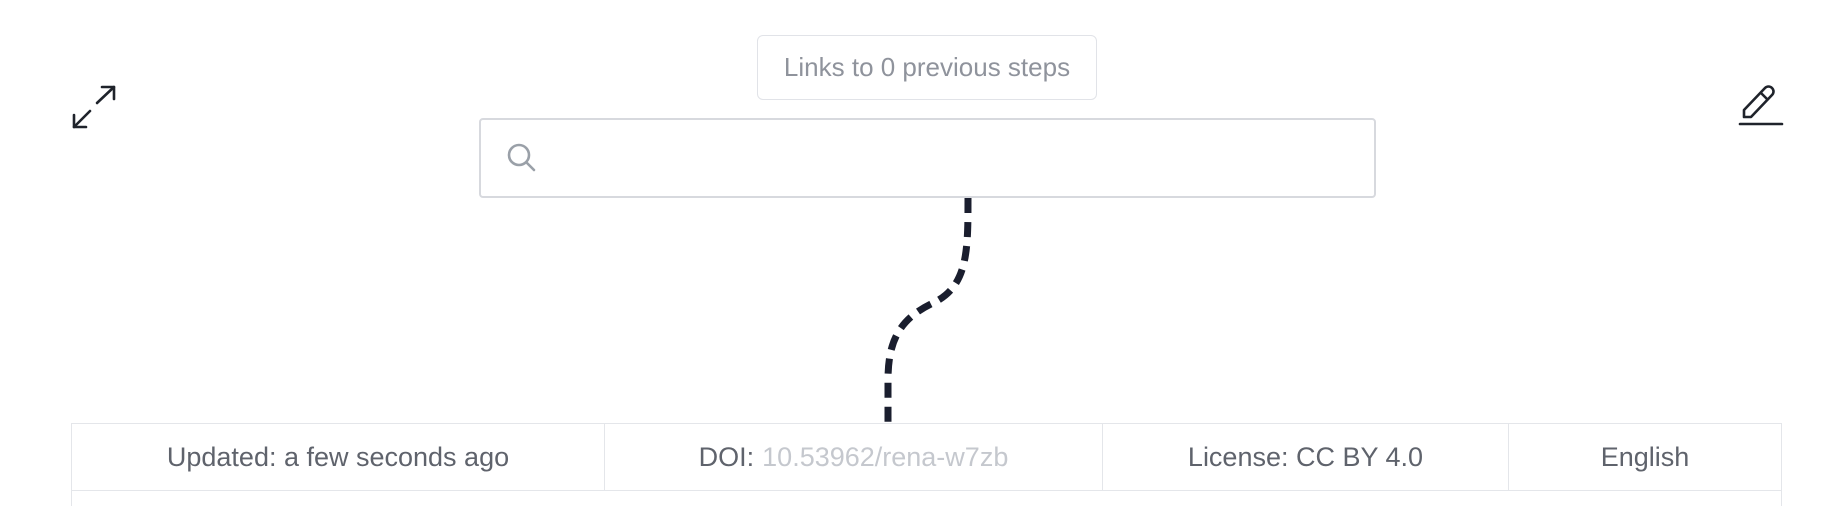 This screenshot has height=506, width=1826. I want to click on license-text: License: CC BY 4.0, so click(1305, 456).